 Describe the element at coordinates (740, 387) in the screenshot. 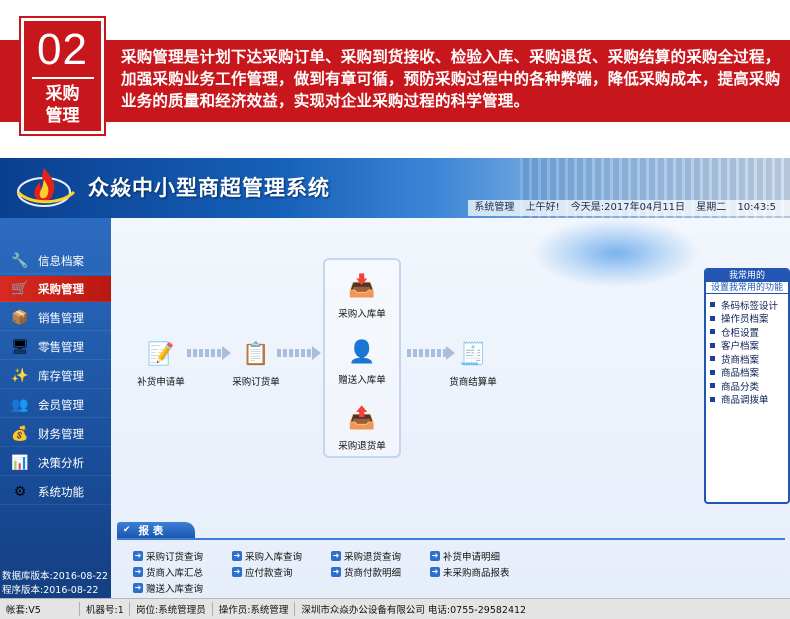

I see `favorite-label: 商品分类` at that location.